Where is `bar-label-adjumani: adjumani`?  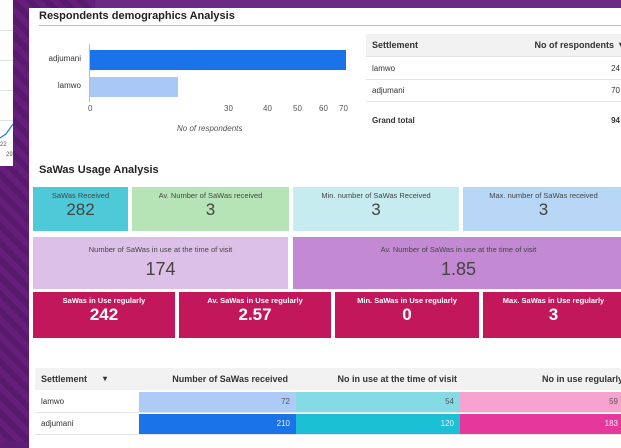 bar-label-adjumani: adjumani is located at coordinates (64, 58).